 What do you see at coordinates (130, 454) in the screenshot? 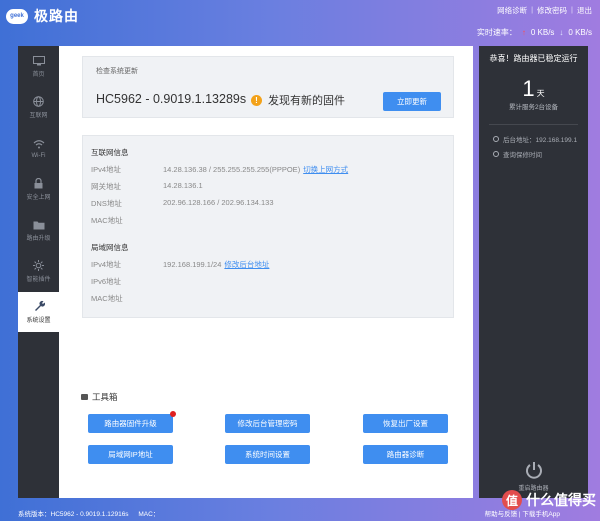
I see `lan-ip-button: 局域网IP地址` at bounding box center [130, 454].